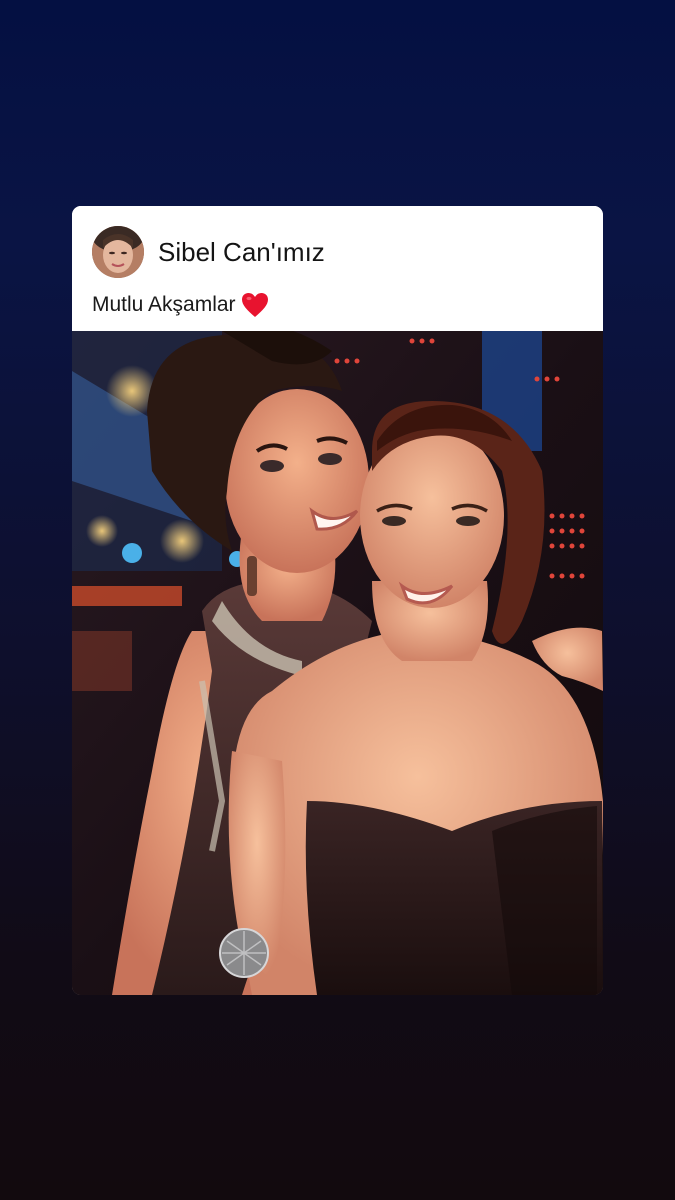 Image resolution: width=675 pixels, height=1200 pixels. What do you see at coordinates (255, 305) in the screenshot?
I see `red-heart-icon` at bounding box center [255, 305].